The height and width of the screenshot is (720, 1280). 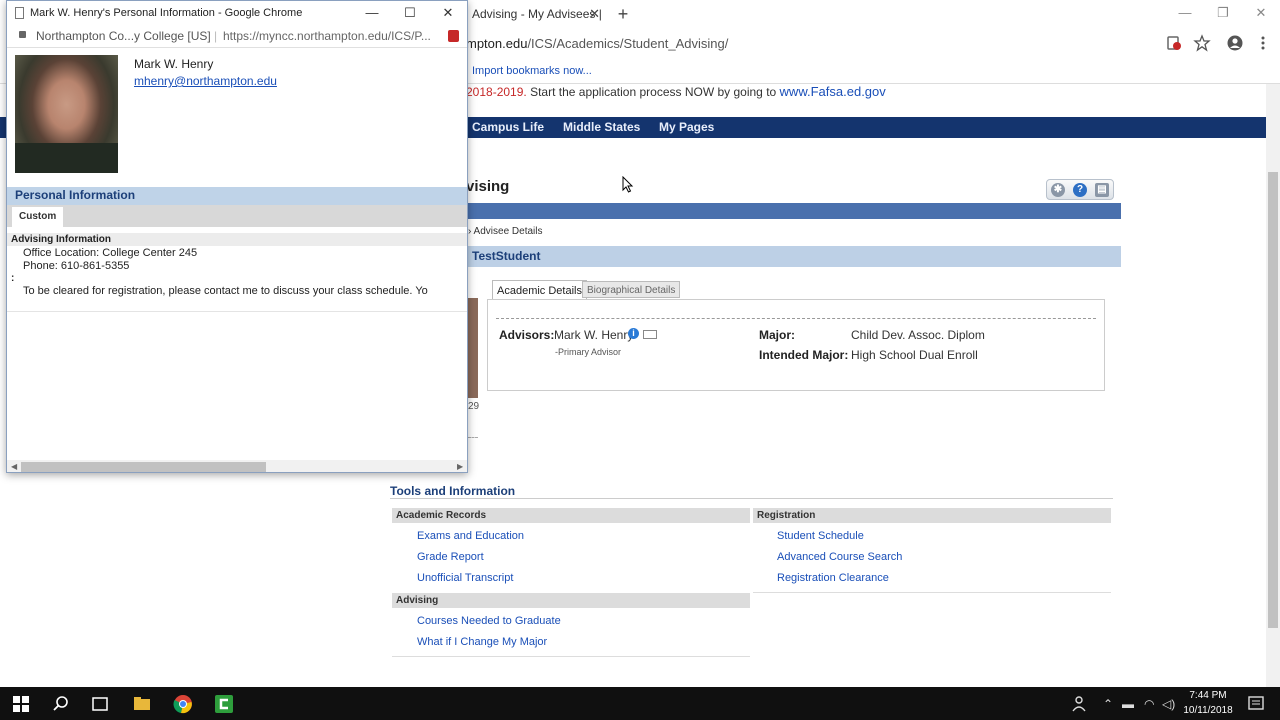 I want to click on link-student-schedule: Student Schedule, so click(x=820, y=536).